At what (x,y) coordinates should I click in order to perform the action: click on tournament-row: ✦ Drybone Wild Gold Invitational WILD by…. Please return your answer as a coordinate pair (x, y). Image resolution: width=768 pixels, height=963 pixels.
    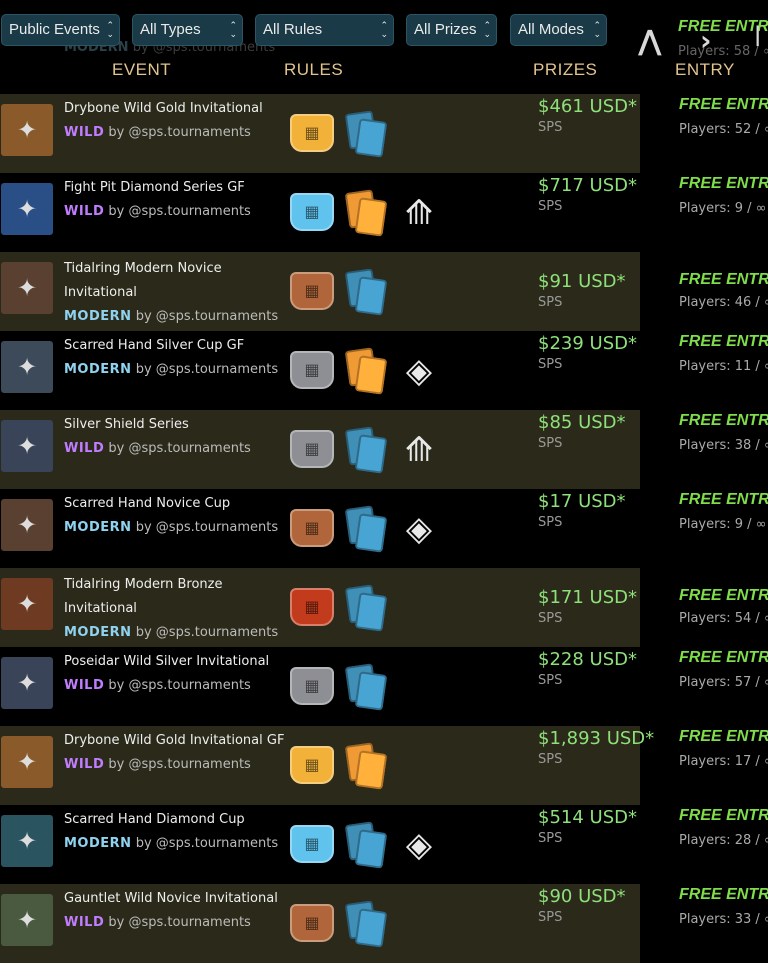
    Looking at the image, I should click on (384, 133).